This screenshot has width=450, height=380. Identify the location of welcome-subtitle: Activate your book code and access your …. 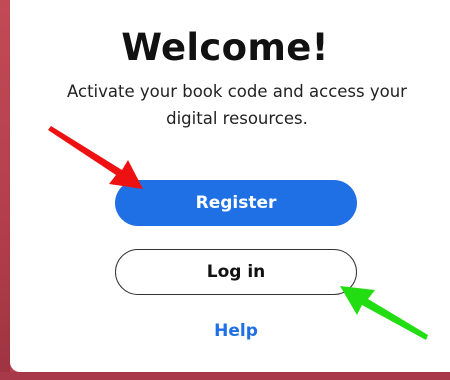
(237, 105).